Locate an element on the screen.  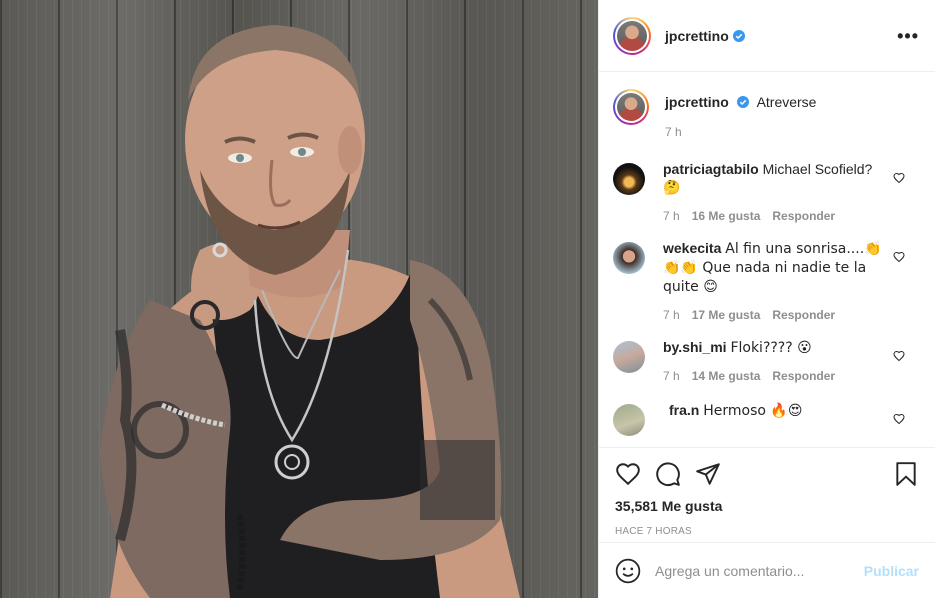
comment-text: Michael Scofield? is located at coordinates (817, 169).